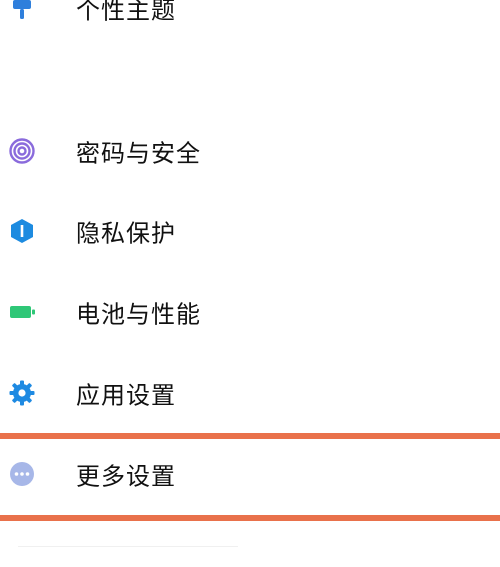 This screenshot has width=500, height=567. I want to click on settings-item-theme: 个性主题, so click(250, 19).